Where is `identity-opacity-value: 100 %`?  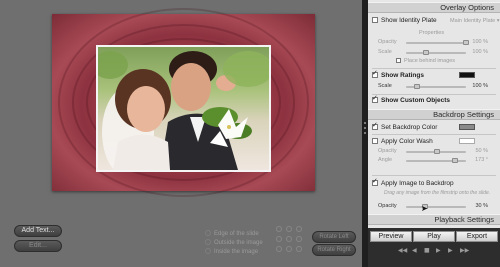 identity-opacity-value: 100 % is located at coordinates (480, 42).